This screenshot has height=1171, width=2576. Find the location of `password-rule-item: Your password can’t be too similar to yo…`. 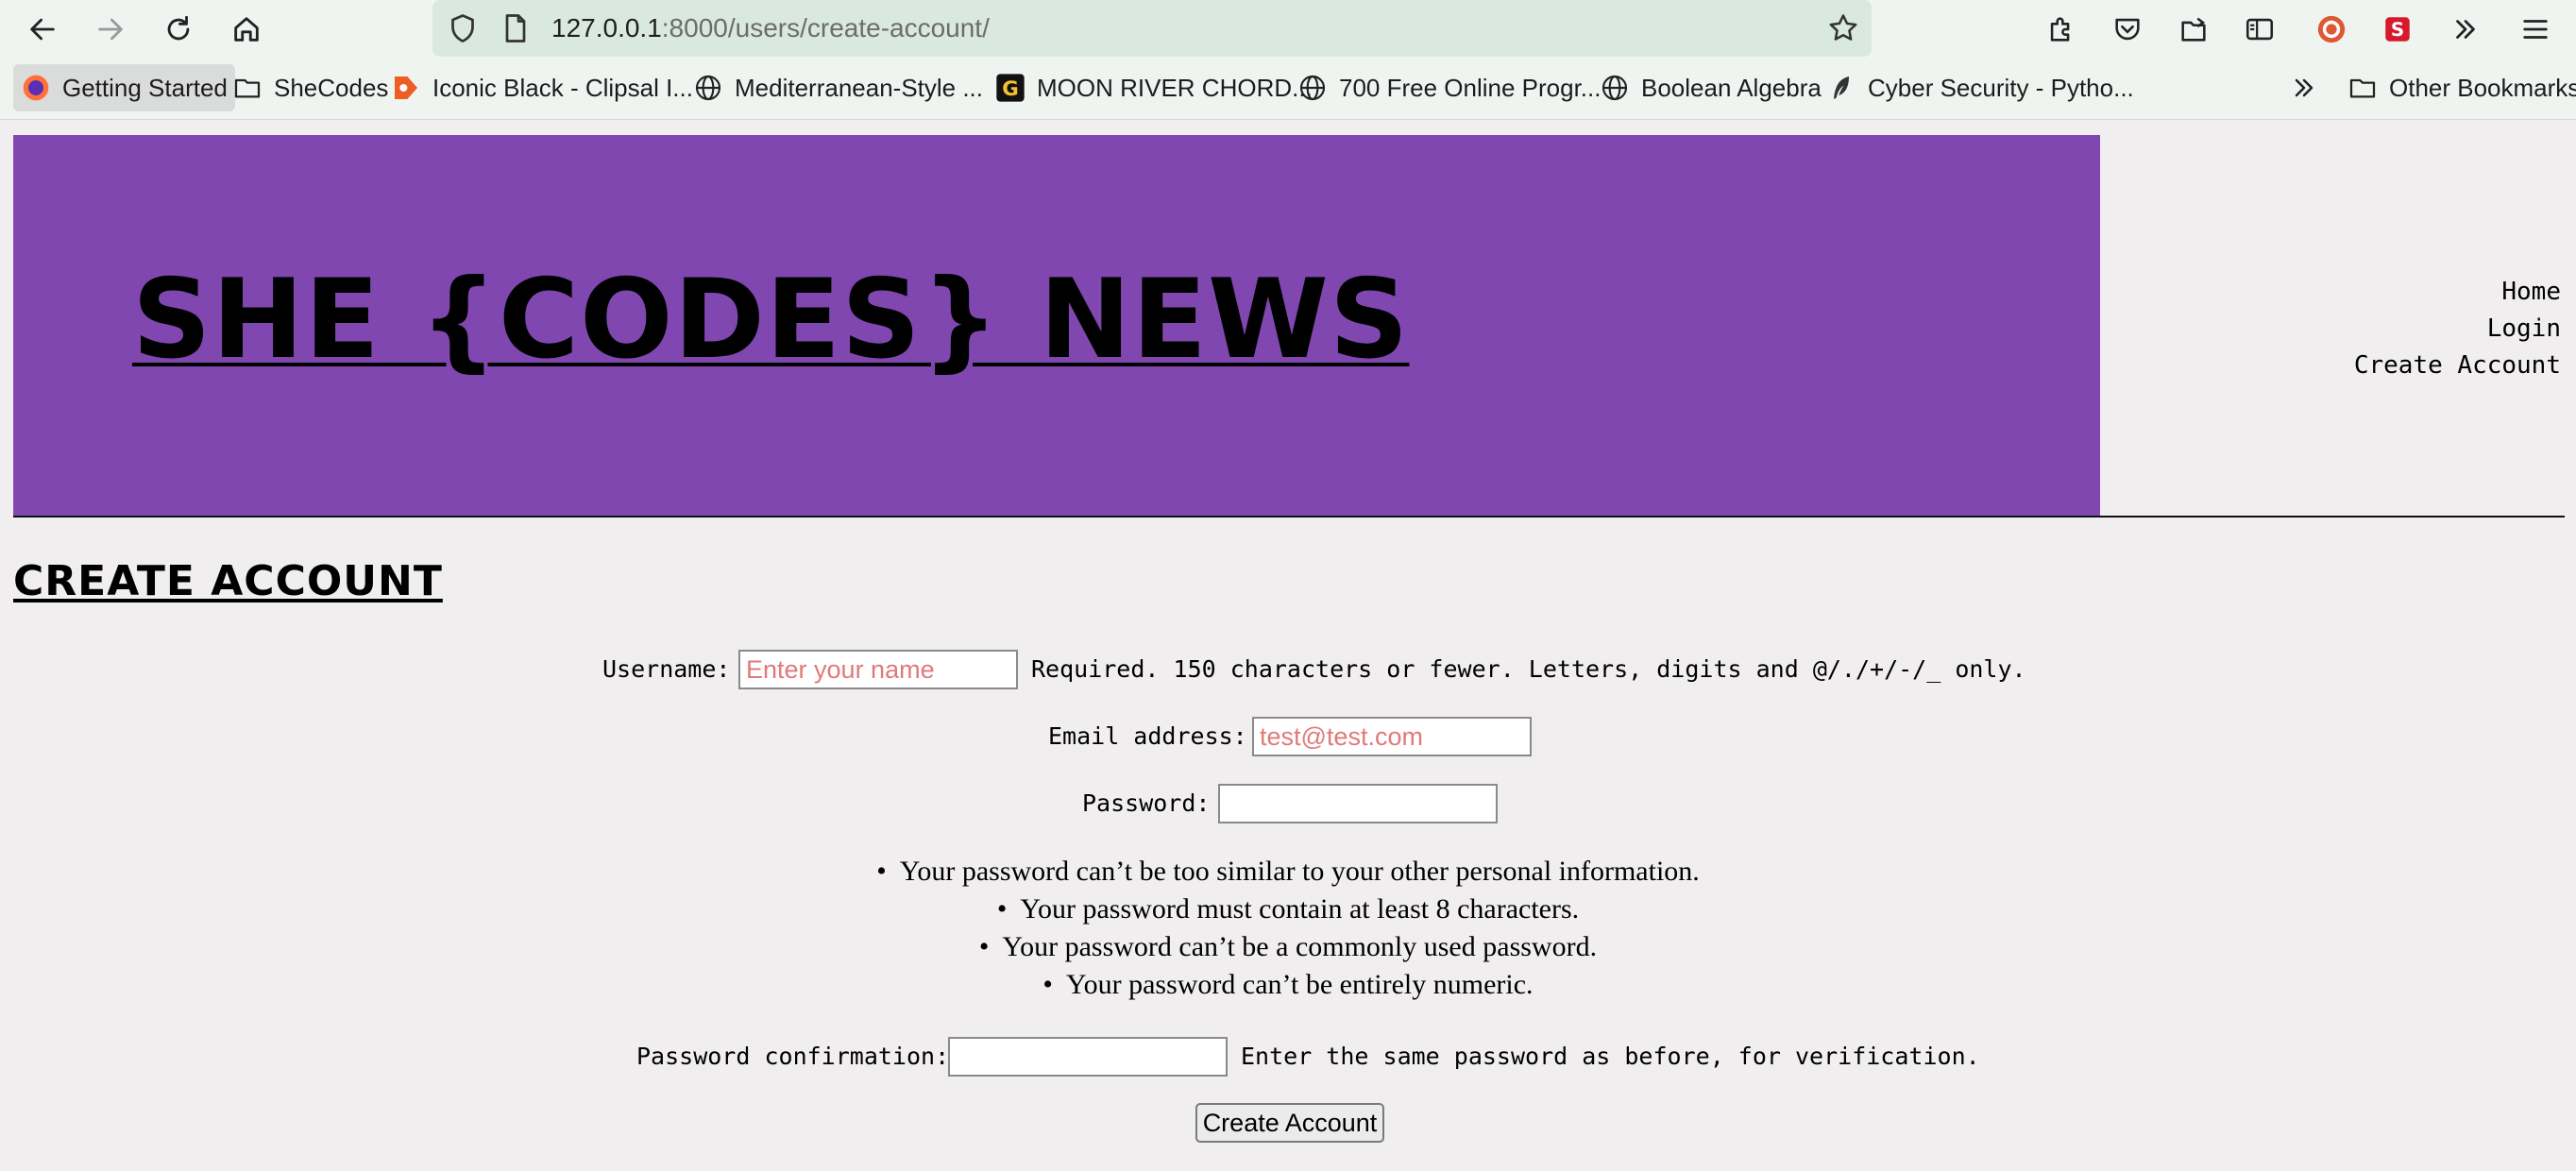

password-rule-item: Your password can’t be too similar to yo… is located at coordinates (1288, 872).